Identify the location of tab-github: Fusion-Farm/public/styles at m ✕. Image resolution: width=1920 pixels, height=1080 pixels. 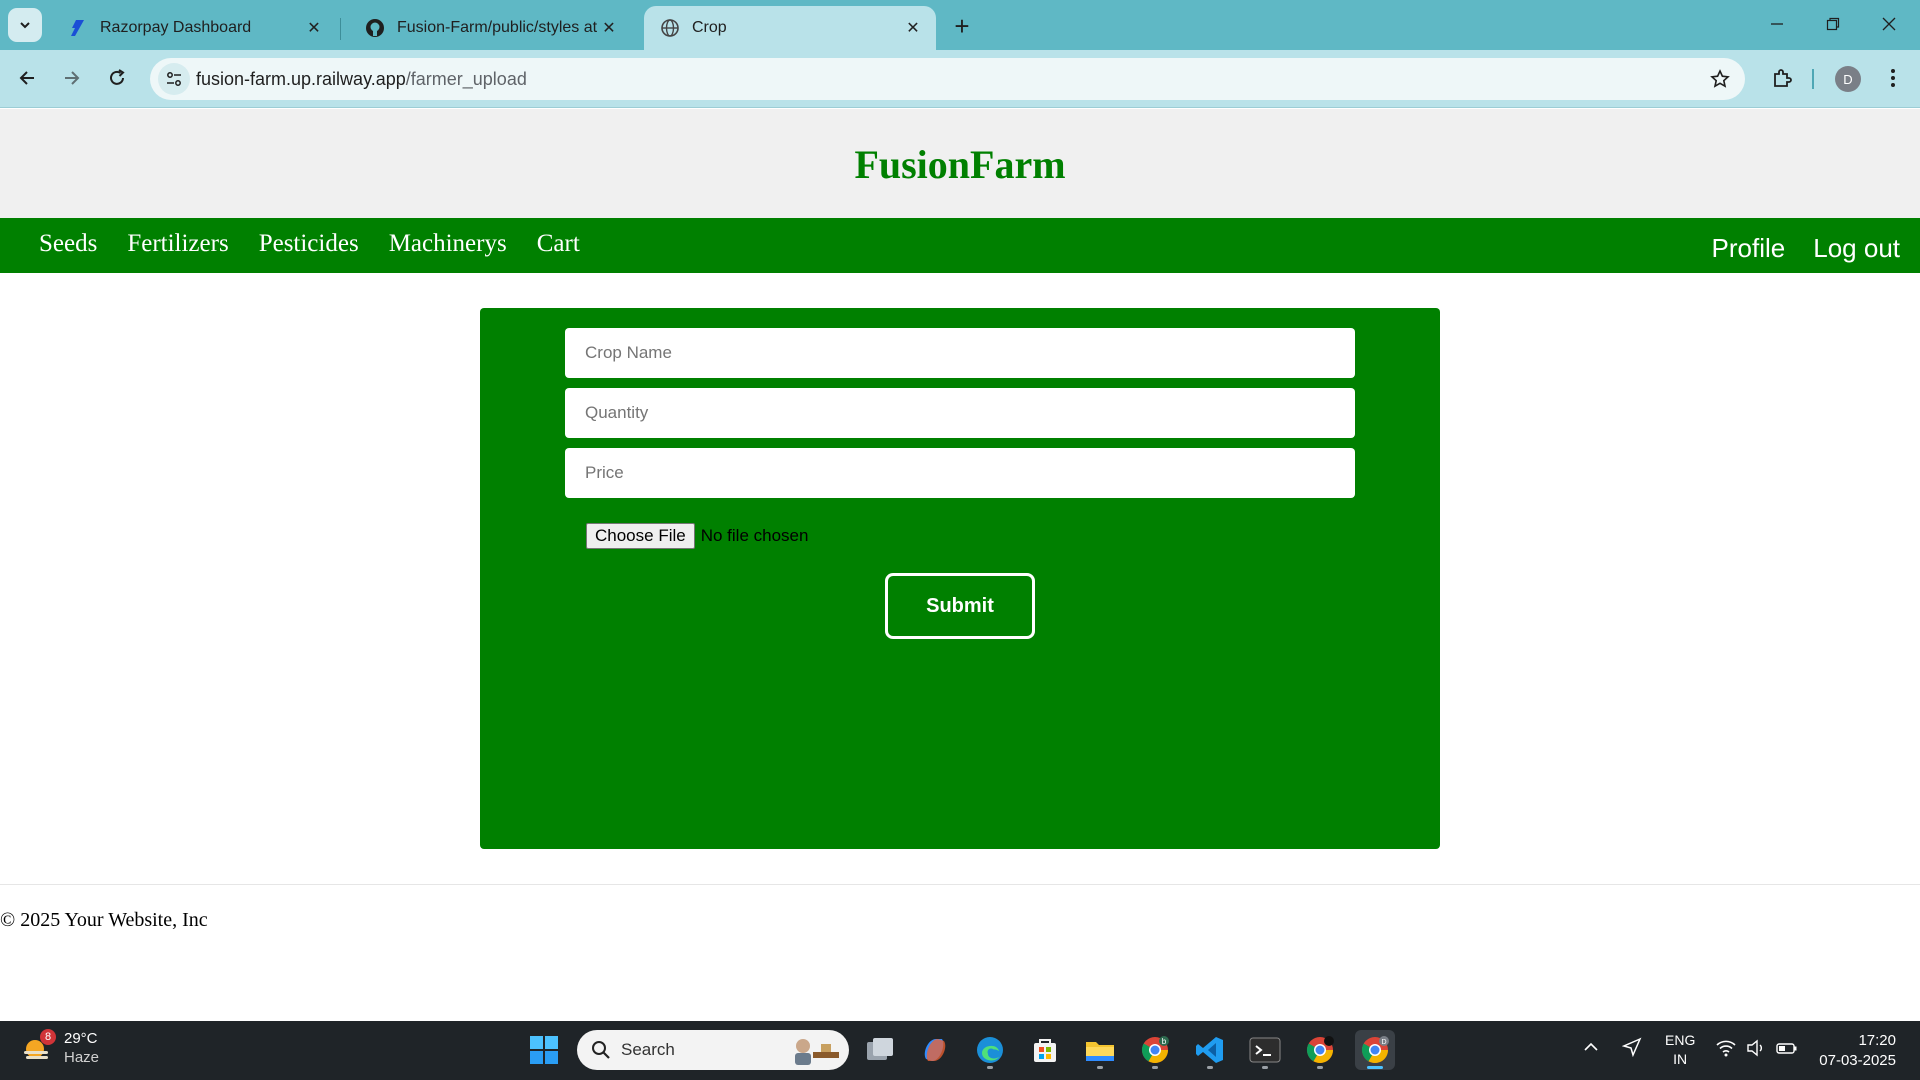
(490, 28).